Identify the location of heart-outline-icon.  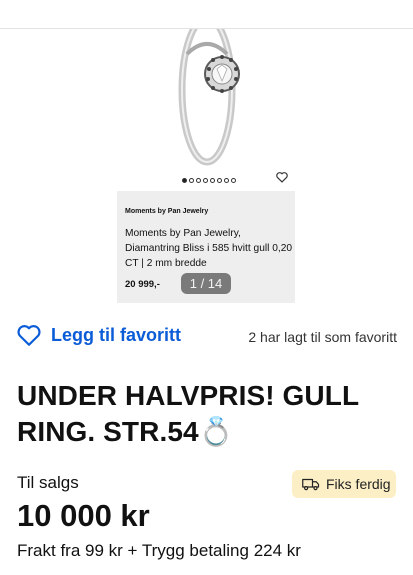
(29, 335).